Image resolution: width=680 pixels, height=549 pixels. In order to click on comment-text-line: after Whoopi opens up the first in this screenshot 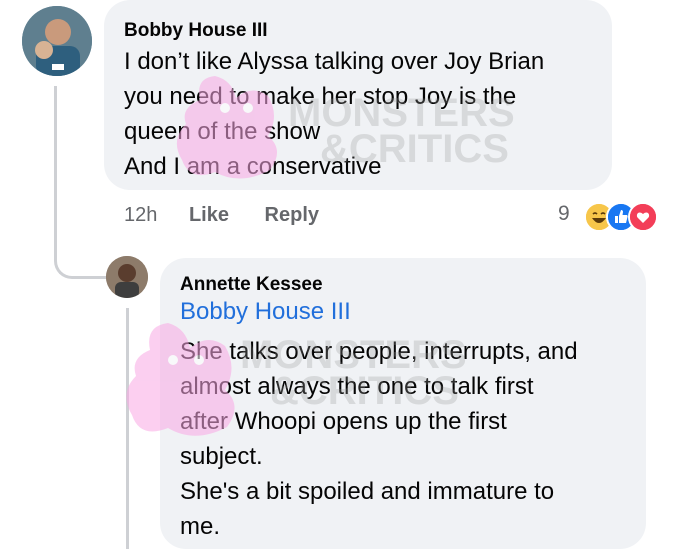, I will do `click(343, 421)`.